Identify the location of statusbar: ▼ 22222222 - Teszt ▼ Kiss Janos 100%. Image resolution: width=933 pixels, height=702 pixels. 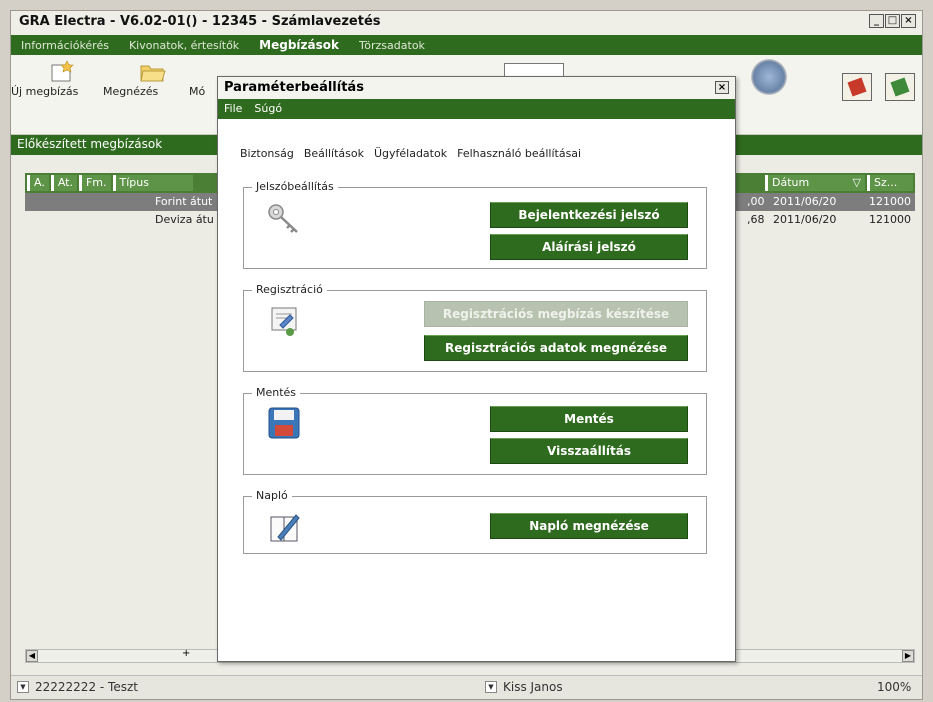
(466, 687).